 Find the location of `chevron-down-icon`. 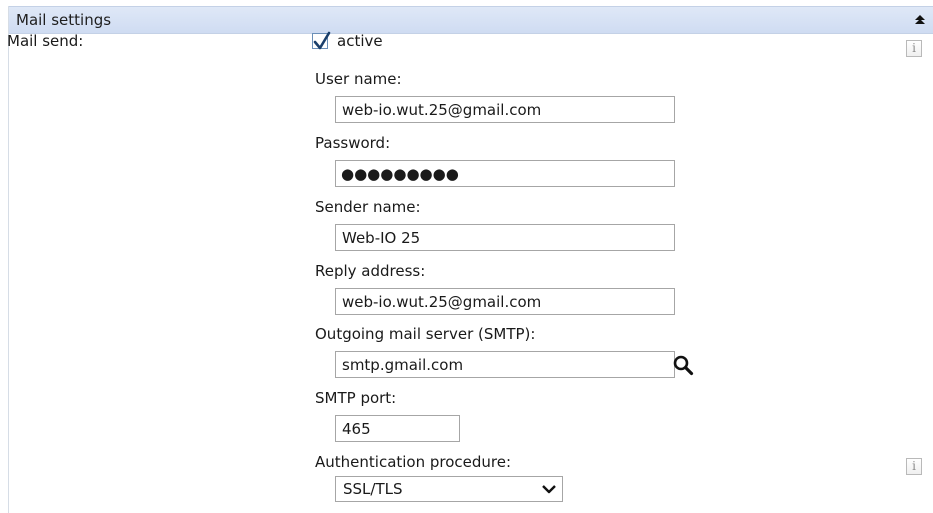

chevron-down-icon is located at coordinates (549, 489).